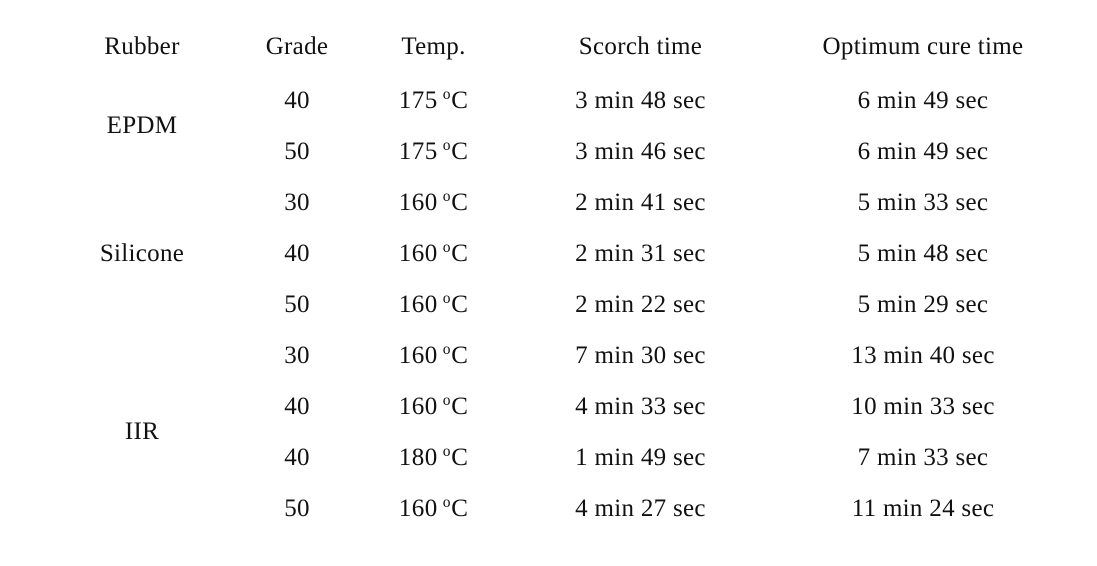 Image resolution: width=1097 pixels, height=566 pixels. I want to click on cell-optimum-cure-time: 11 min 24 sec, so click(923, 508).